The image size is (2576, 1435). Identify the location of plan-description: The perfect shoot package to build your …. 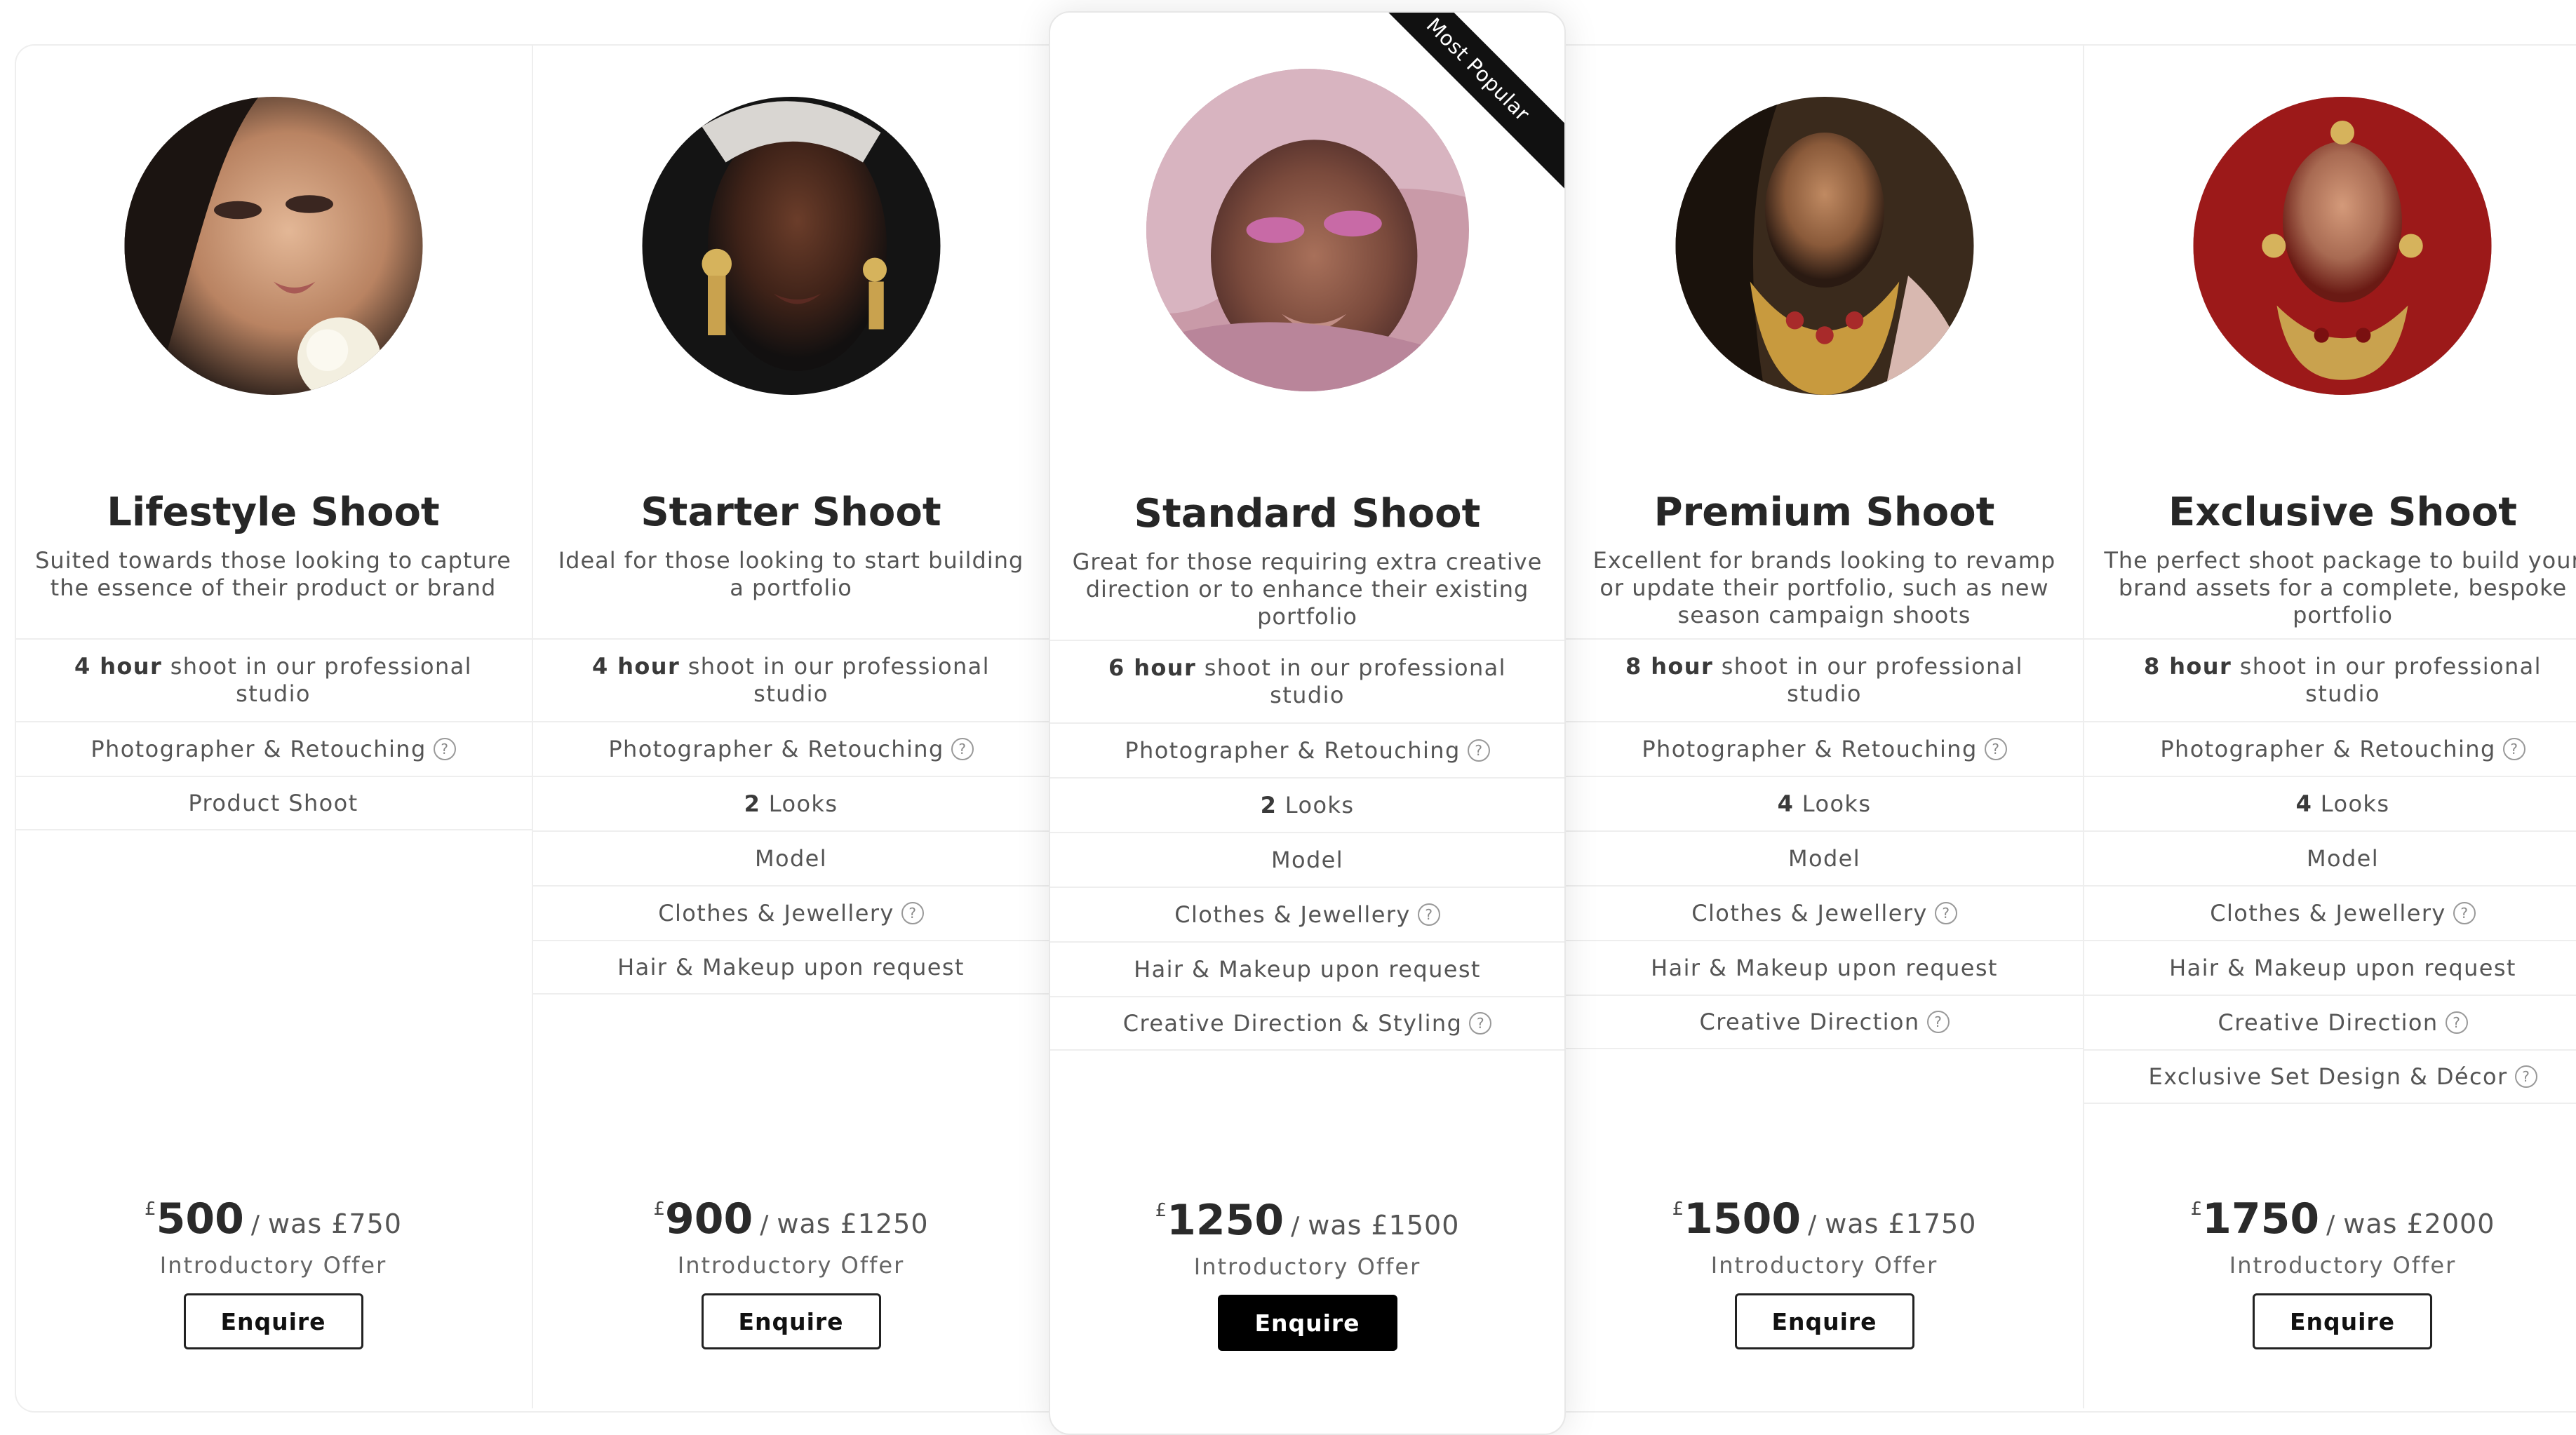
(2340, 587).